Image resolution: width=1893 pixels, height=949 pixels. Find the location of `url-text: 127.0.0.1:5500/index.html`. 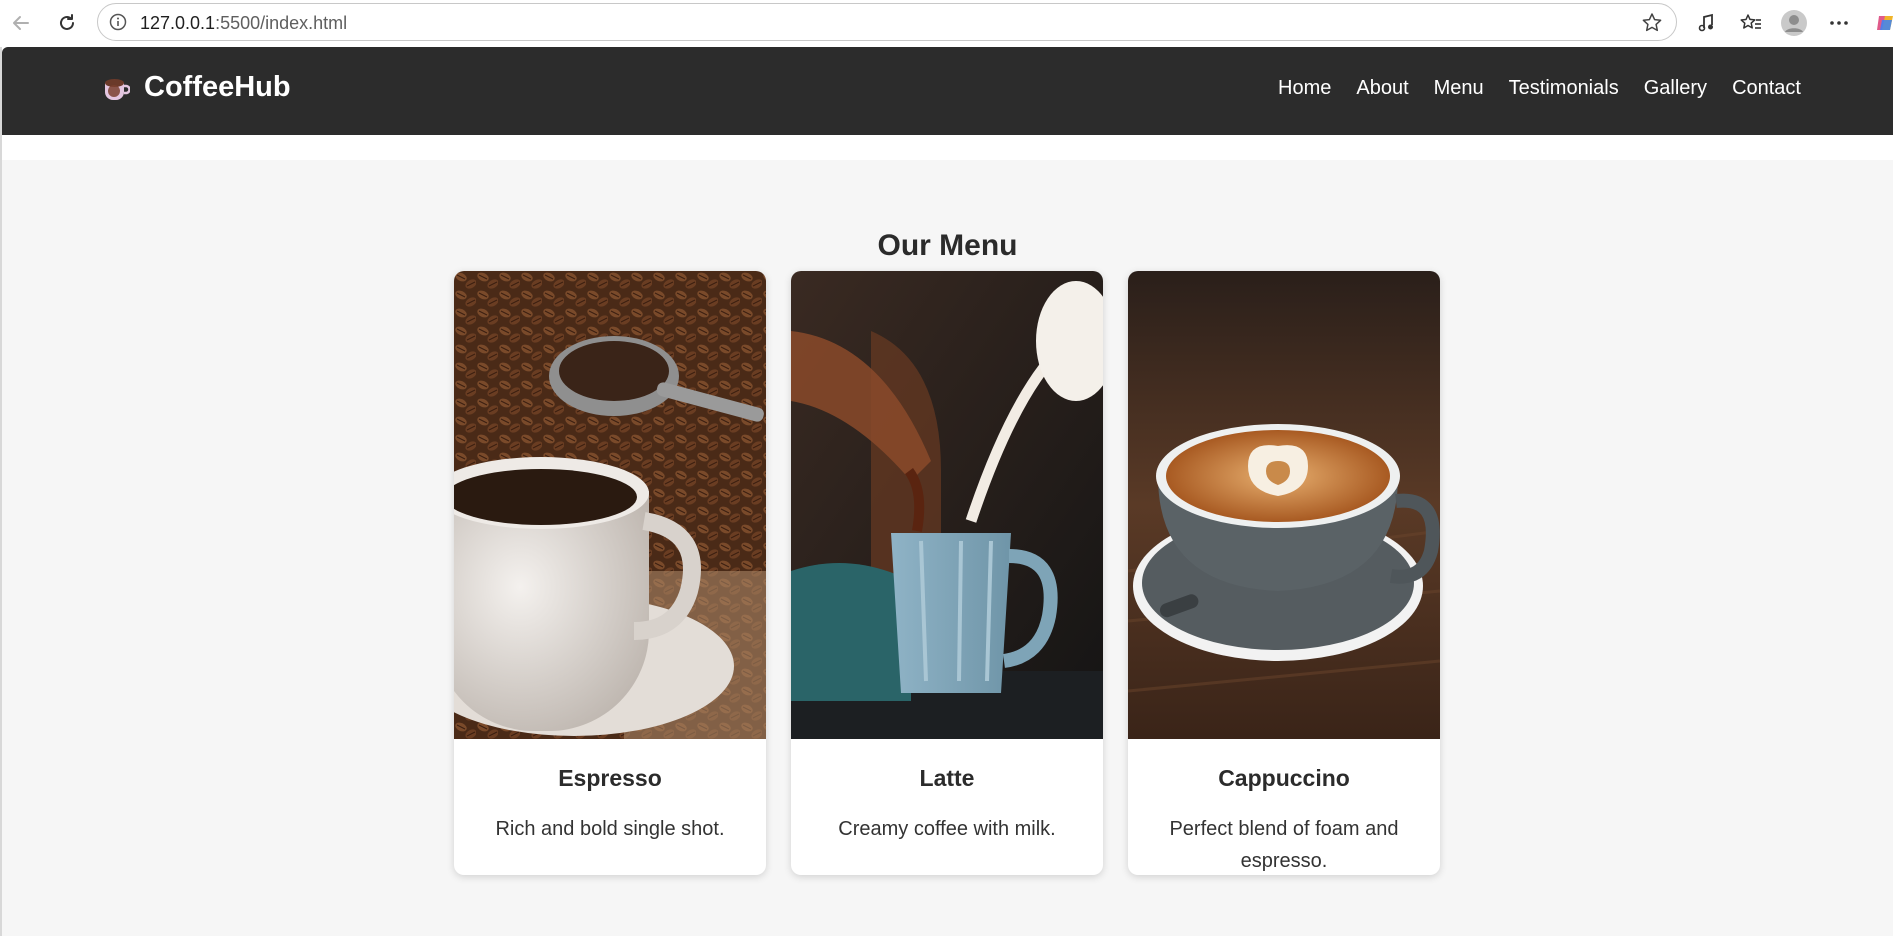

url-text: 127.0.0.1:5500/index.html is located at coordinates (243, 23).